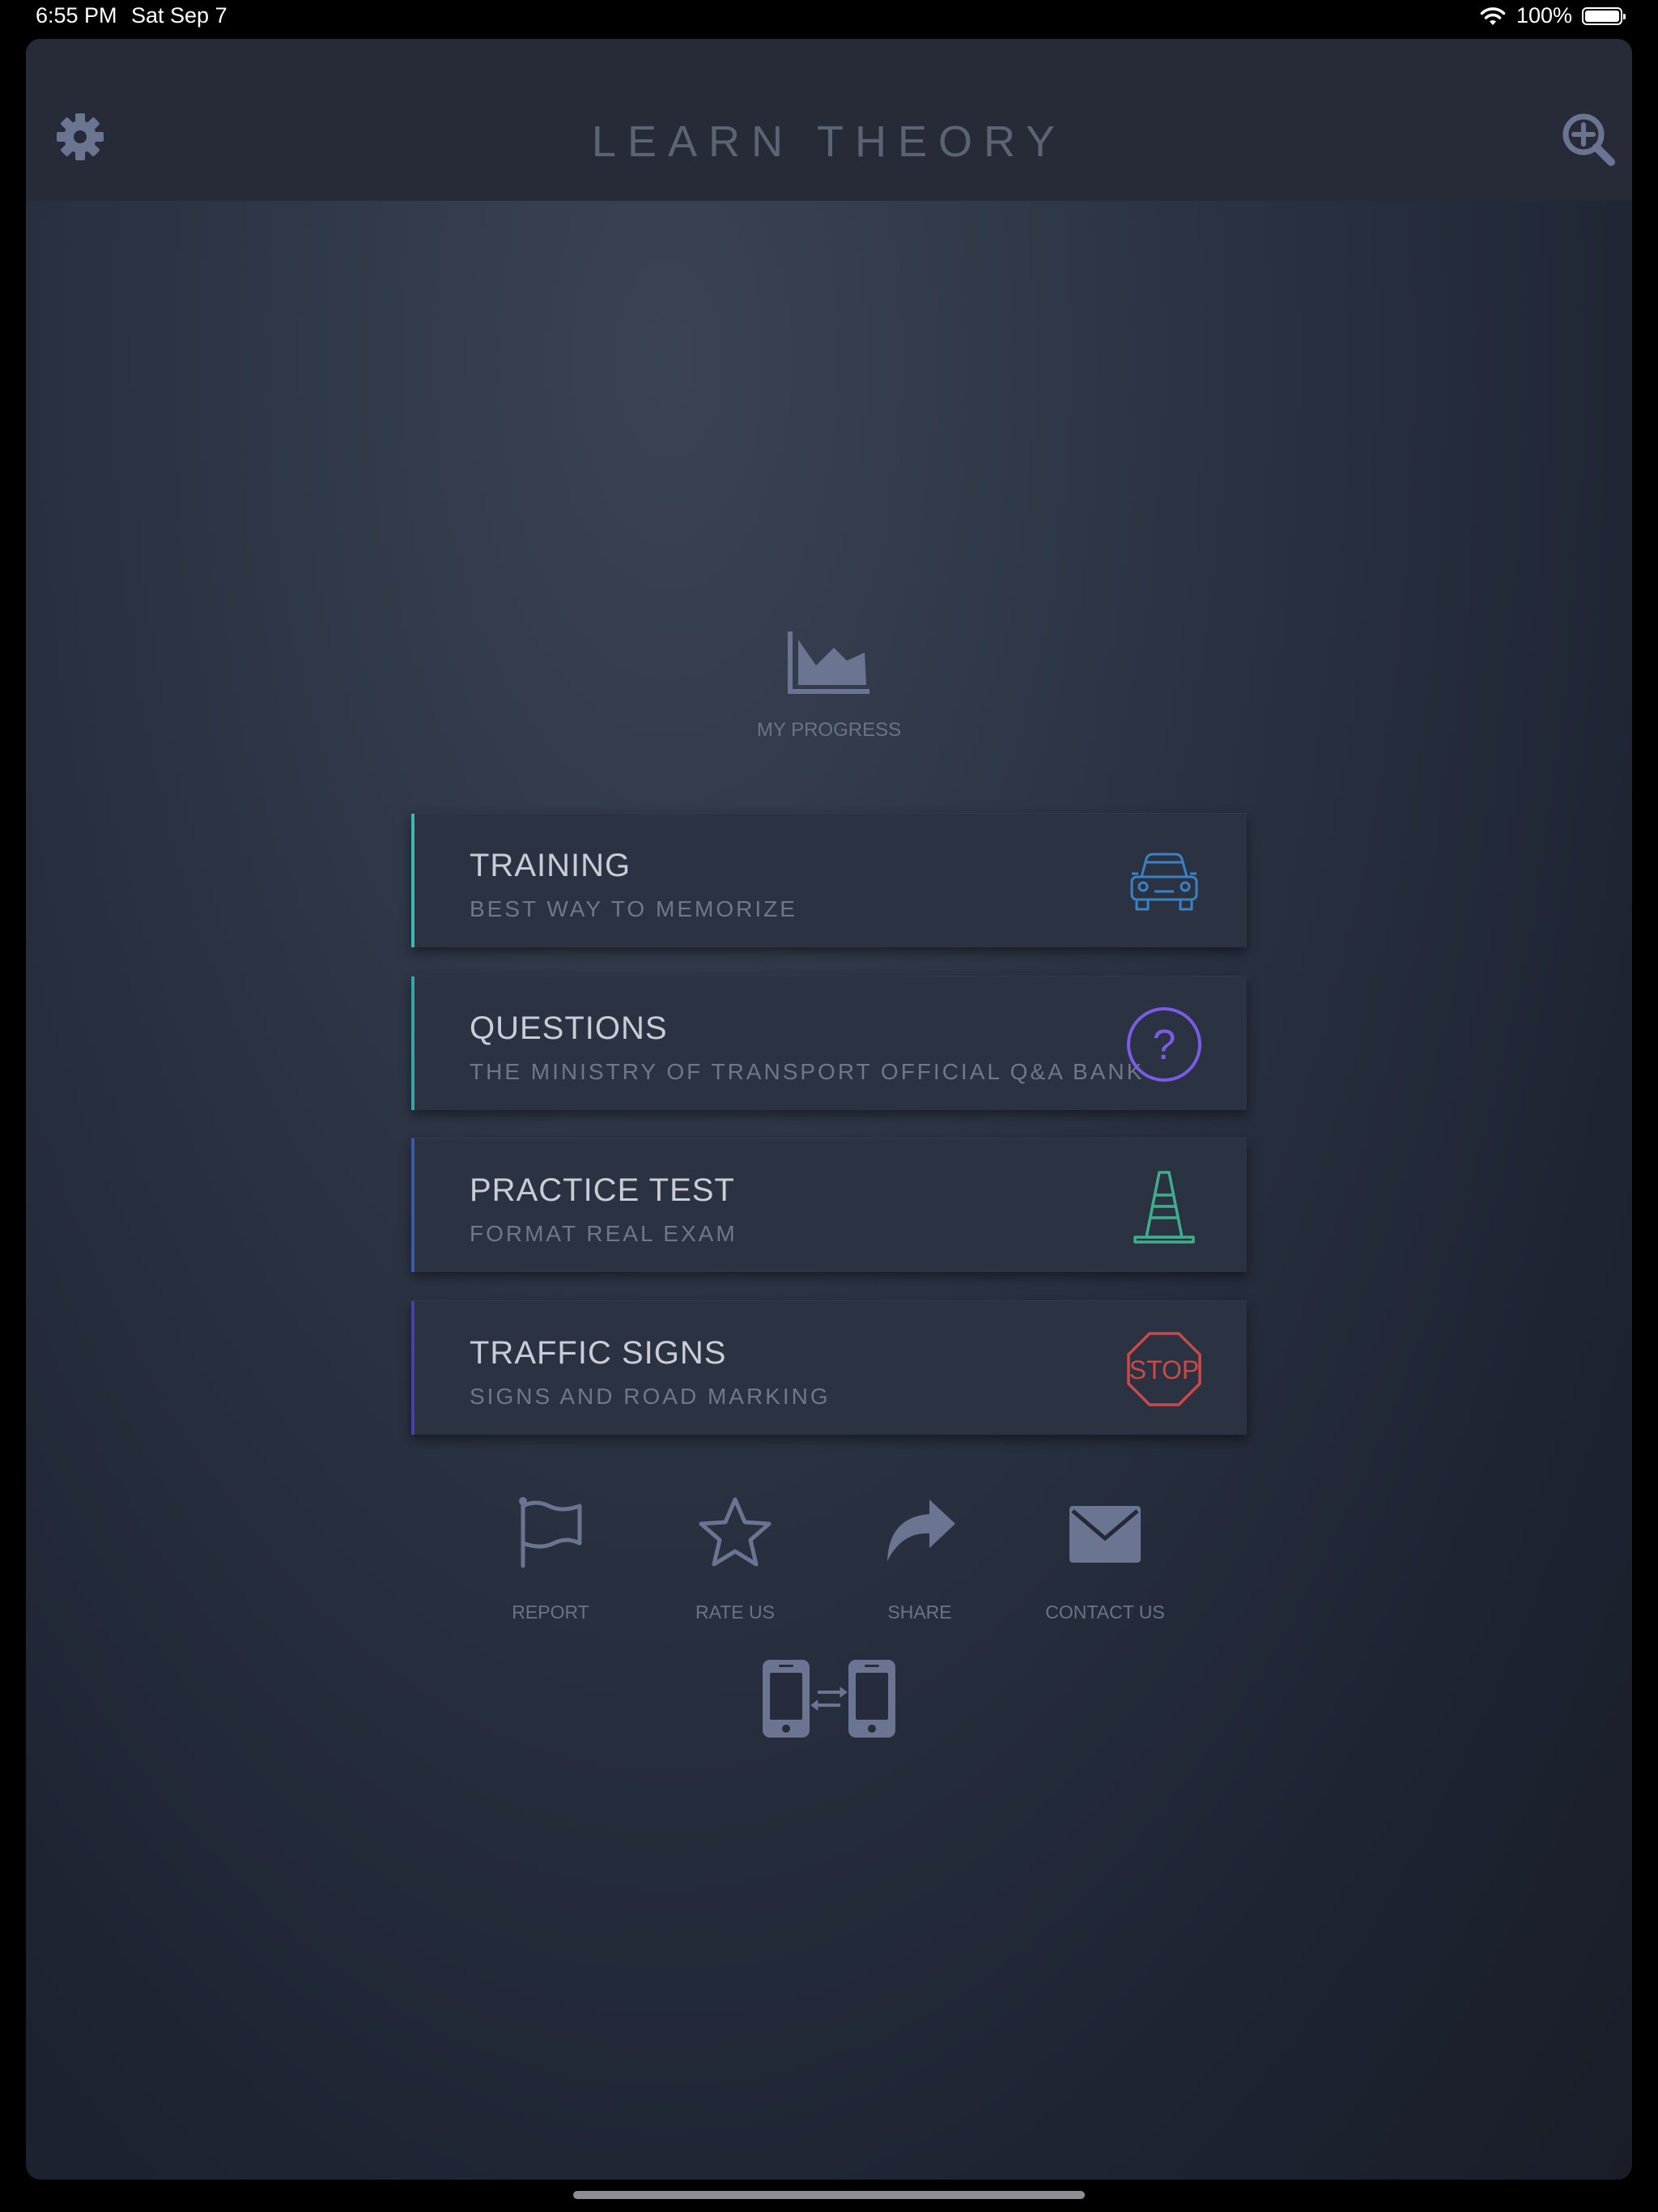 Image resolution: width=1658 pixels, height=2212 pixels. What do you see at coordinates (550, 1613) in the screenshot?
I see `report-label: REPORT` at bounding box center [550, 1613].